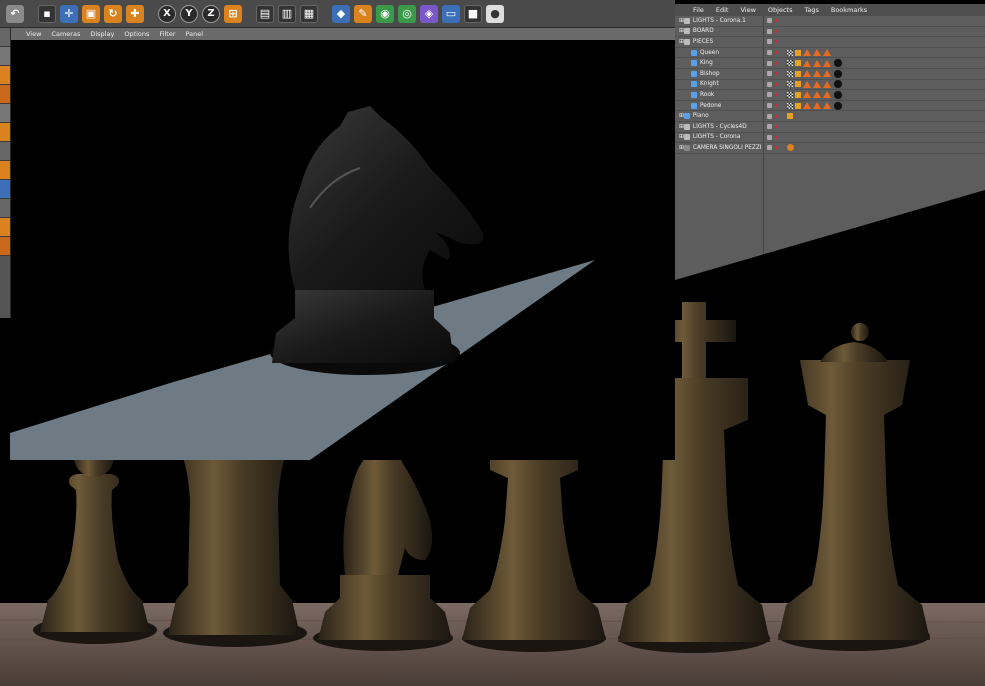 Image resolution: width=985 pixels, height=686 pixels. Describe the element at coordinates (849, 10) in the screenshot. I see `om-menu-bookmarks: Bookmarks` at that location.